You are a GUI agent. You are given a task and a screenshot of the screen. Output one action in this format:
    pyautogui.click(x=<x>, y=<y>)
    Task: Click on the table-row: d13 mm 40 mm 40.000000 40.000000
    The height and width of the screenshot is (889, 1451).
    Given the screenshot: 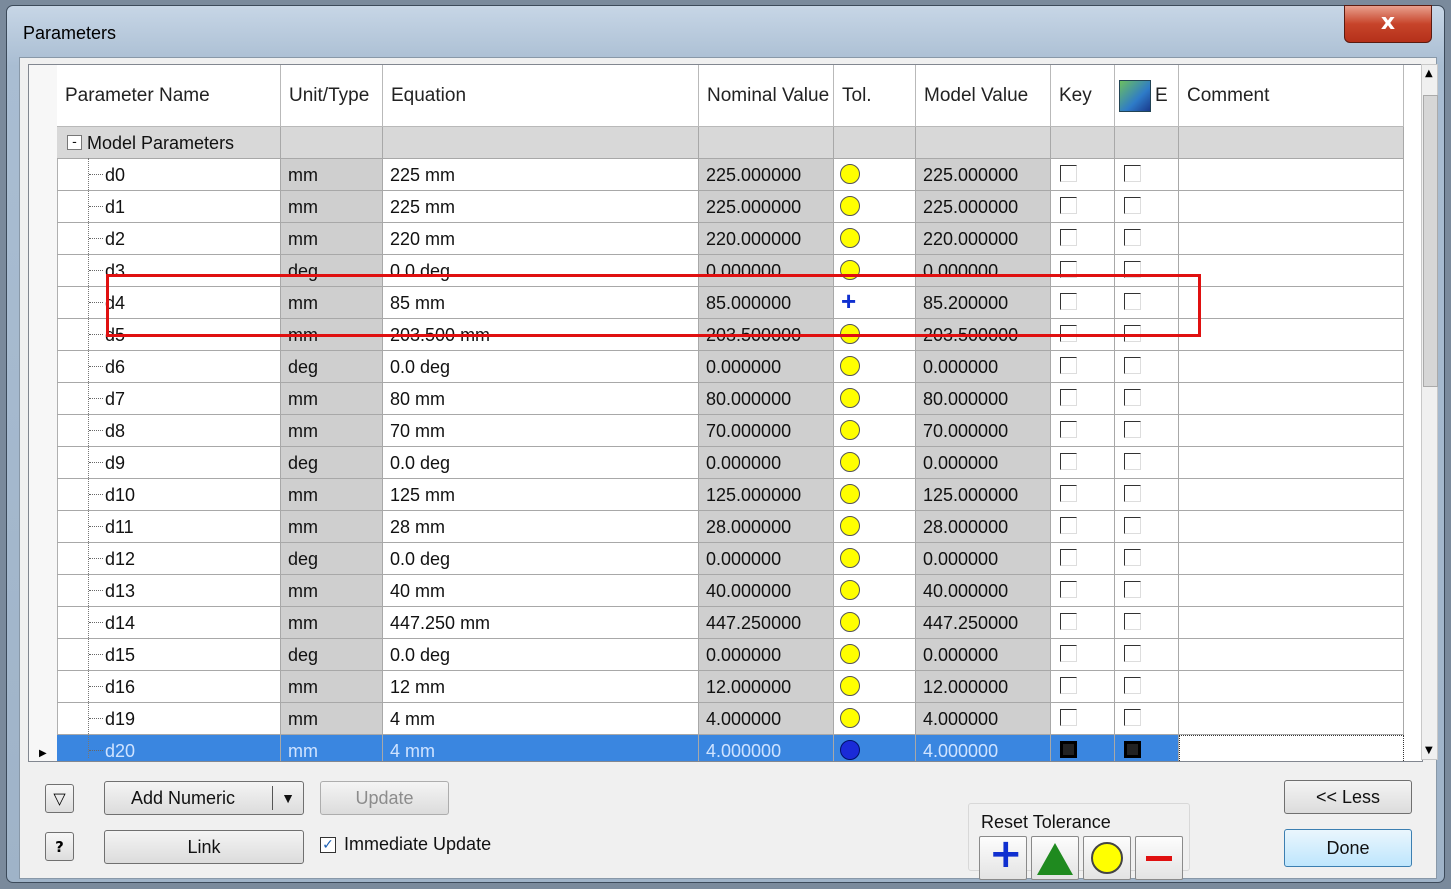 What is the action you would take?
    pyautogui.click(x=739, y=591)
    